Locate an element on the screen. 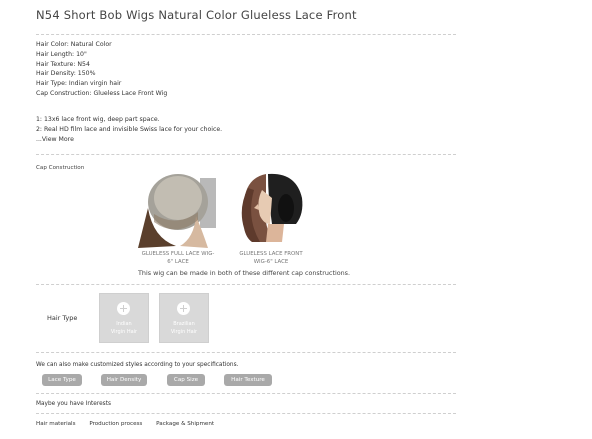  full-lace-caption-line2: 6" LACE is located at coordinates (178, 262).